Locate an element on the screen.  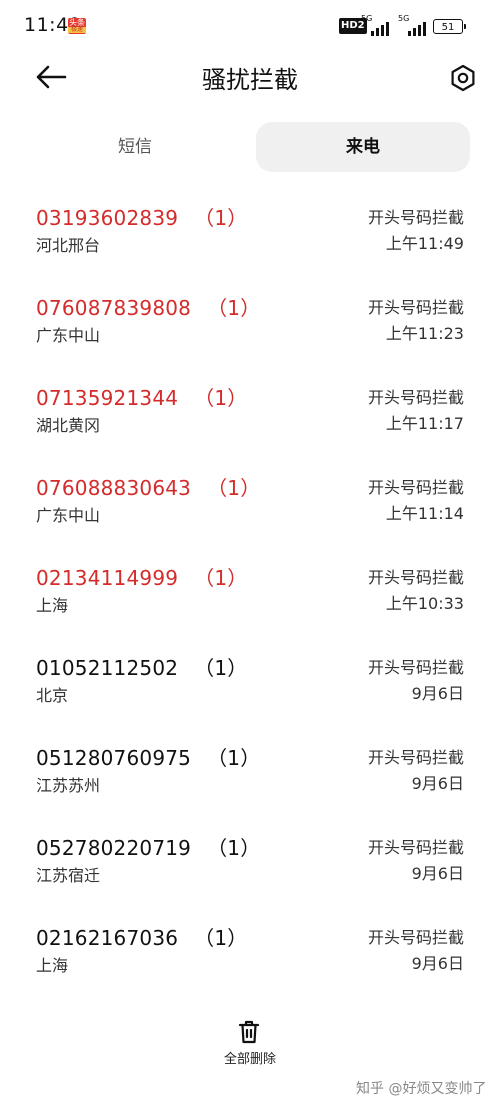
call-time: 上午11:23 is located at coordinates (424, 333).